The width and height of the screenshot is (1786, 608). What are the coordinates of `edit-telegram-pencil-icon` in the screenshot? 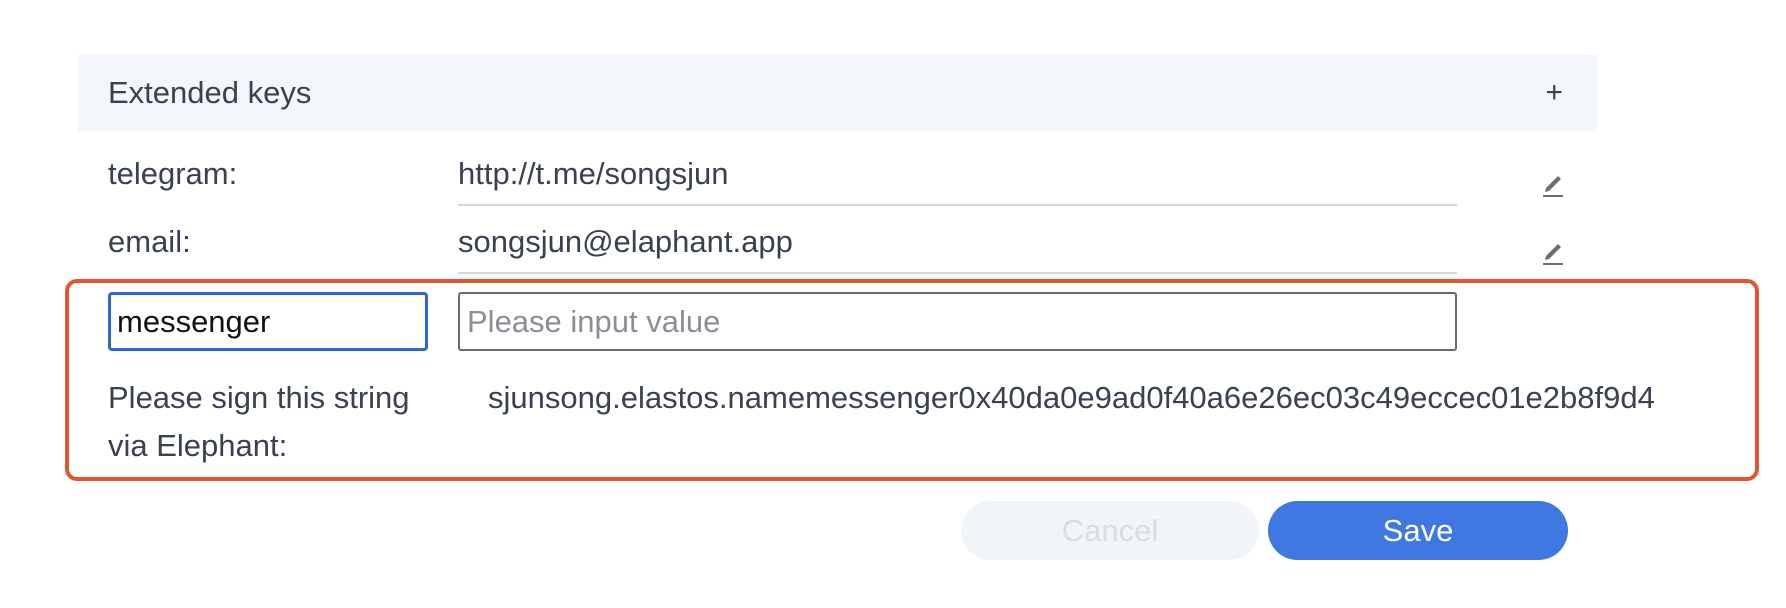 It's located at (1553, 183).